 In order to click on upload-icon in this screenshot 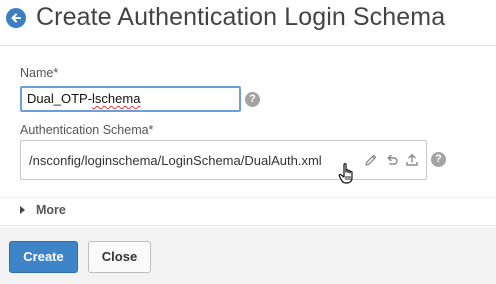, I will do `click(412, 160)`.